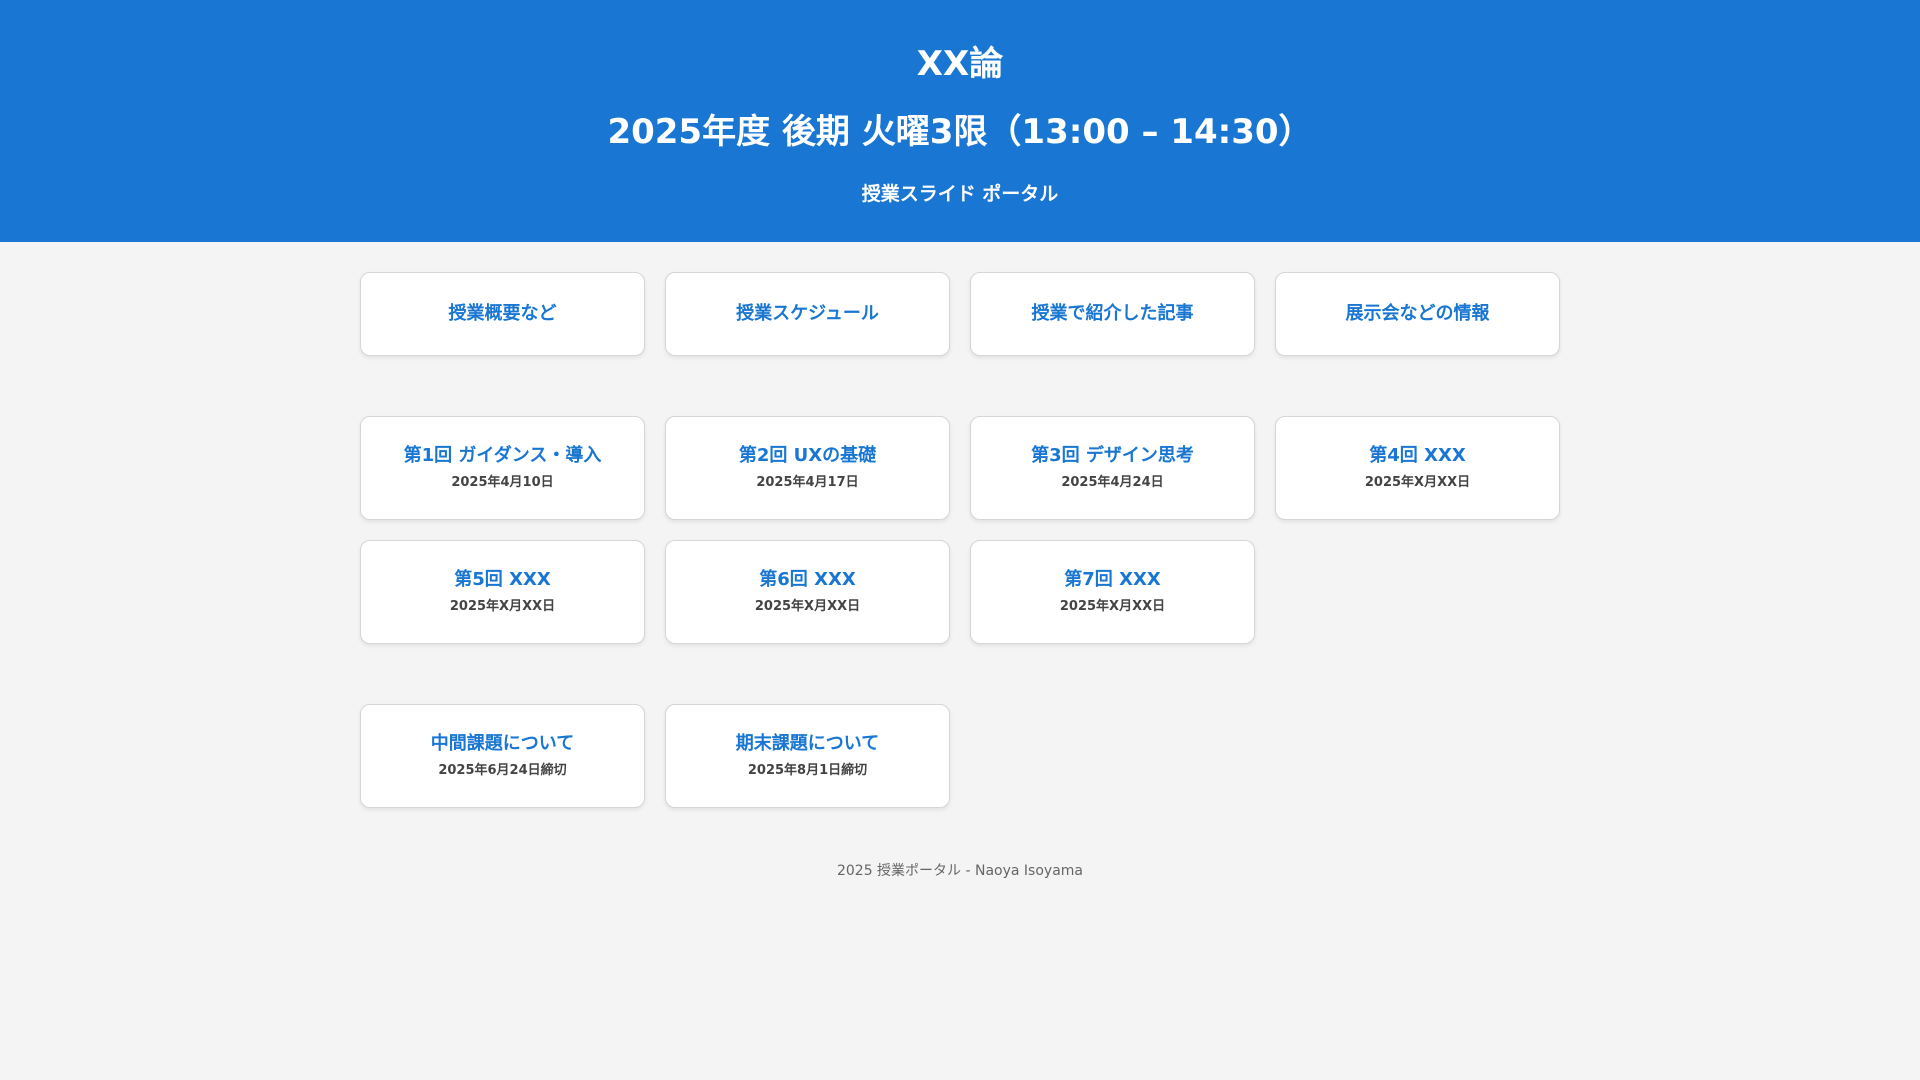 The height and width of the screenshot is (1080, 1920). What do you see at coordinates (1417, 455) in the screenshot?
I see `lecture-title: 第4回 XXX` at bounding box center [1417, 455].